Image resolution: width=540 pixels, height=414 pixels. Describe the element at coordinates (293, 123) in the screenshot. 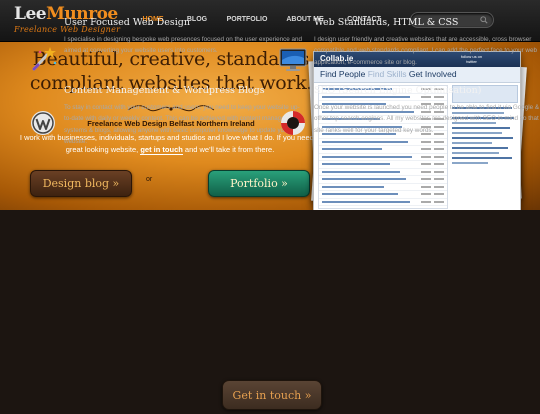

I see `lifebuoy-icon` at that location.